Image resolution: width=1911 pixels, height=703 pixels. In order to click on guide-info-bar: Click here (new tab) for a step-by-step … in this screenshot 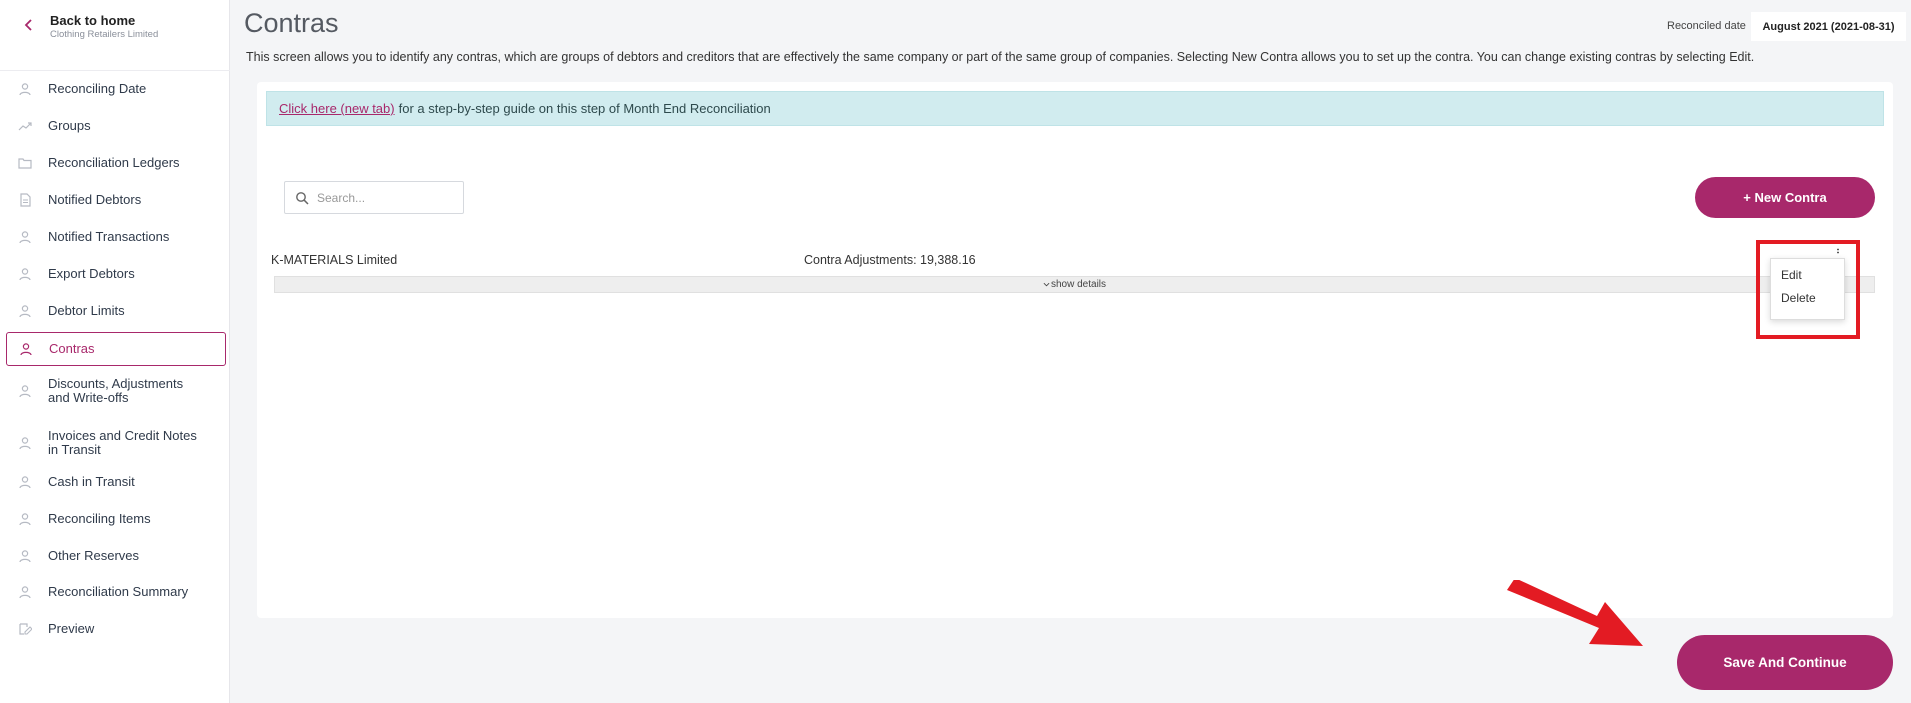, I will do `click(1075, 108)`.